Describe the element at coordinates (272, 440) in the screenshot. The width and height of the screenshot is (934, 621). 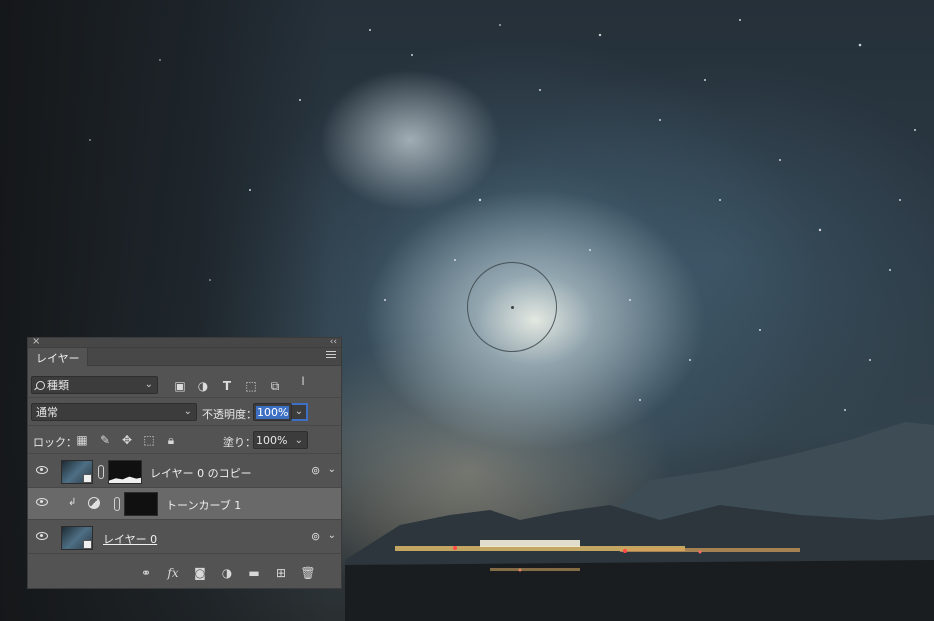
I see `fill-value: 100%` at that location.